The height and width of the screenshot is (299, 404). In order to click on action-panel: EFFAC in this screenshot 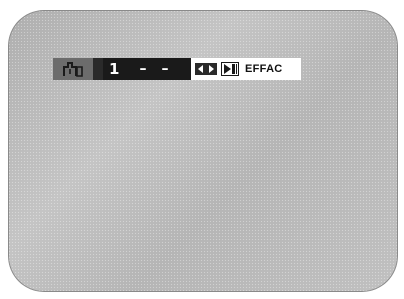, I will do `click(246, 69)`.